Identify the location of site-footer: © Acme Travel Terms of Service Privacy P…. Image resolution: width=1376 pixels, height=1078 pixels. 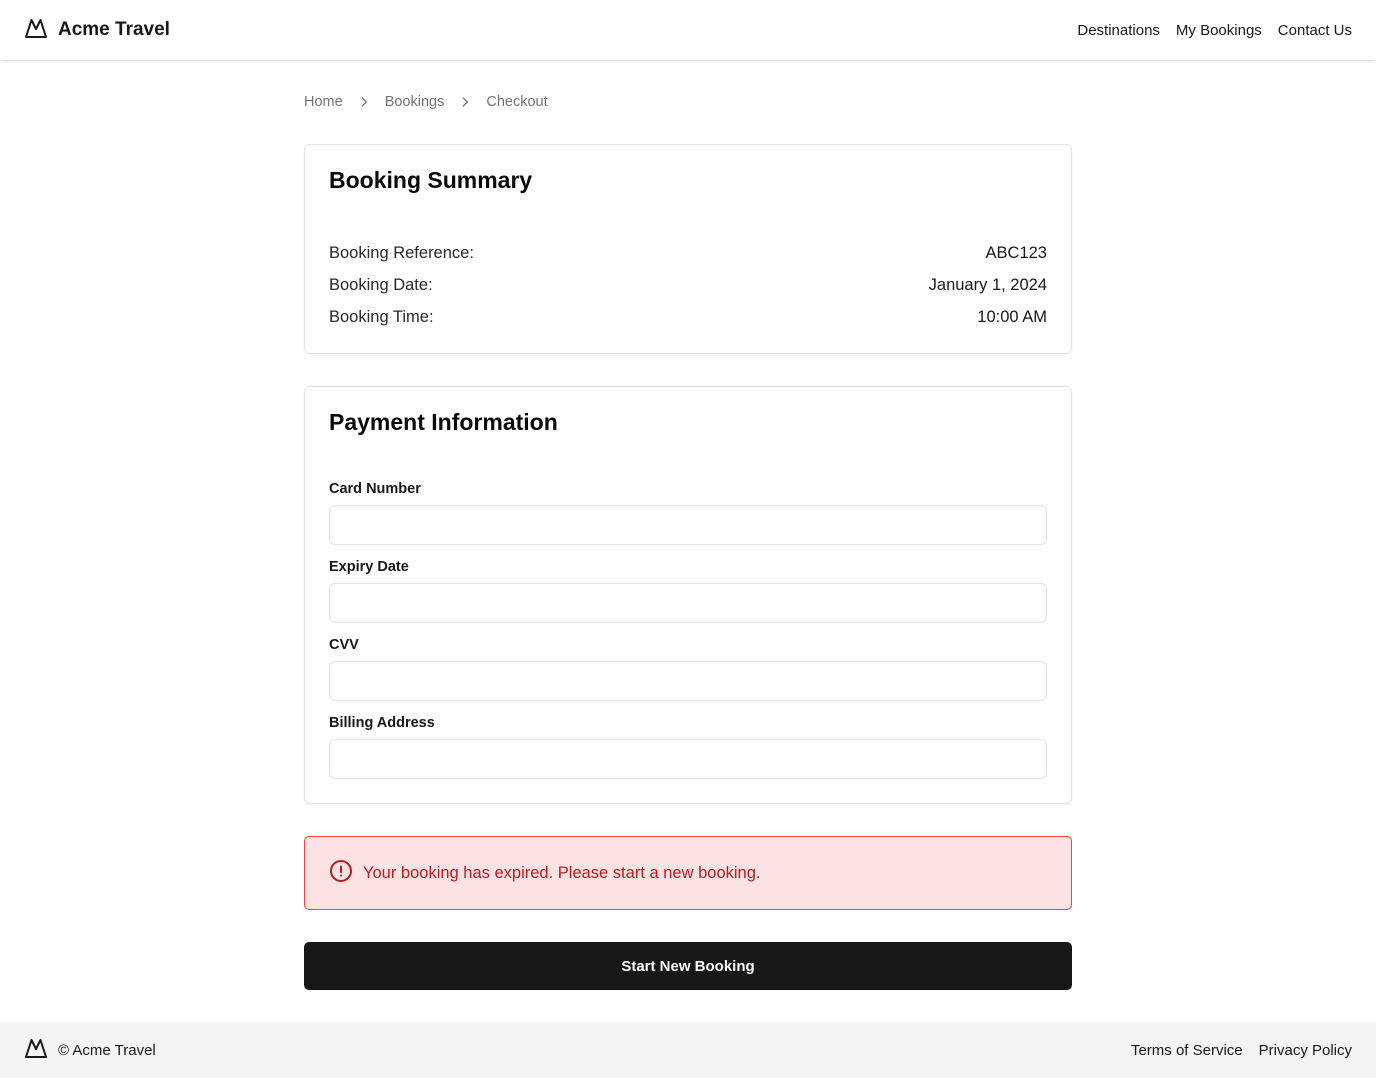
(688, 1050).